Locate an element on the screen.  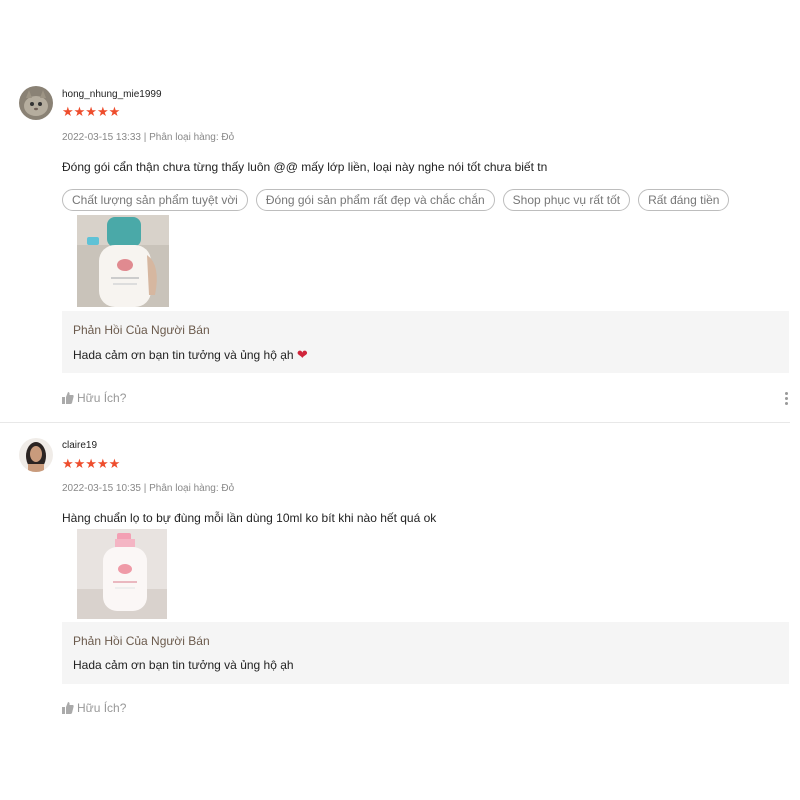
review-meta: 2022-03-15 13:33 | Phân loại hàng: Đỏ is located at coordinates (148, 137).